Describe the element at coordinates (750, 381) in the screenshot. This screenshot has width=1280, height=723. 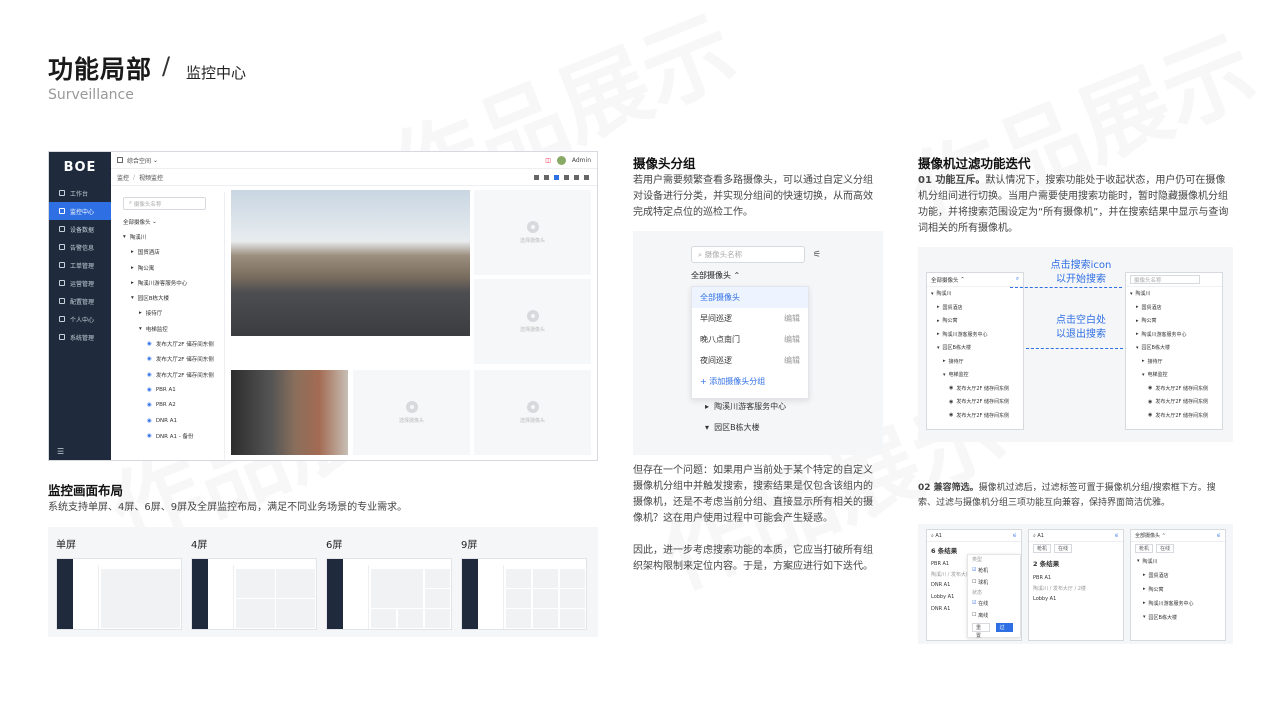
I see `add-group-button: + 添加摄像头分组` at that location.